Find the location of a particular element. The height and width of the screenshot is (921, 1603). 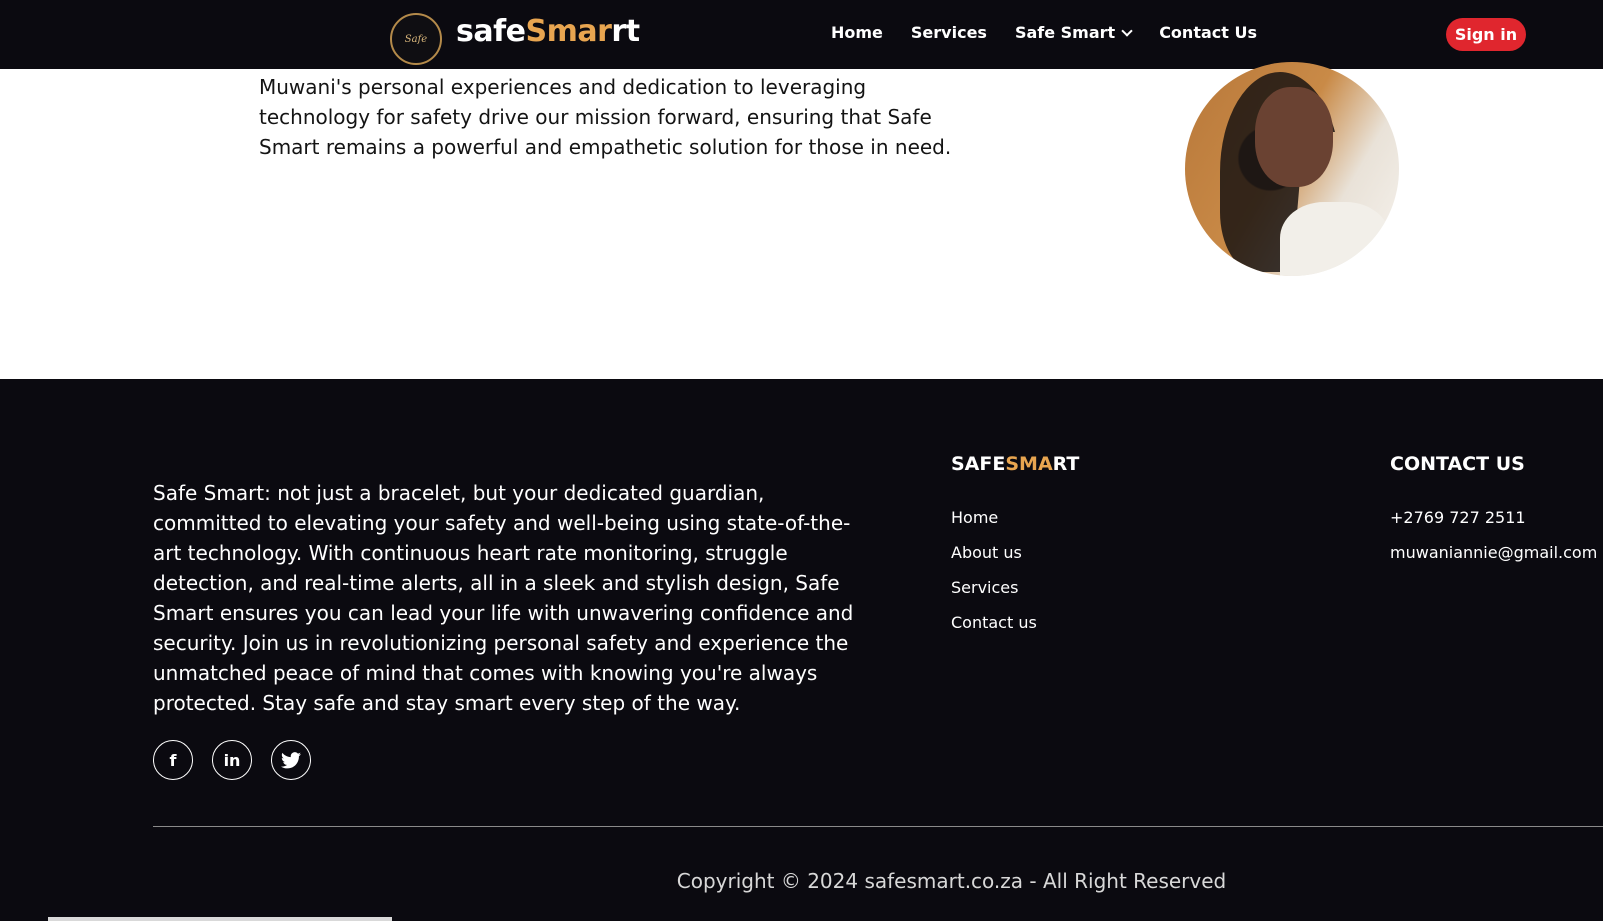

facebook-icon: f is located at coordinates (173, 760).